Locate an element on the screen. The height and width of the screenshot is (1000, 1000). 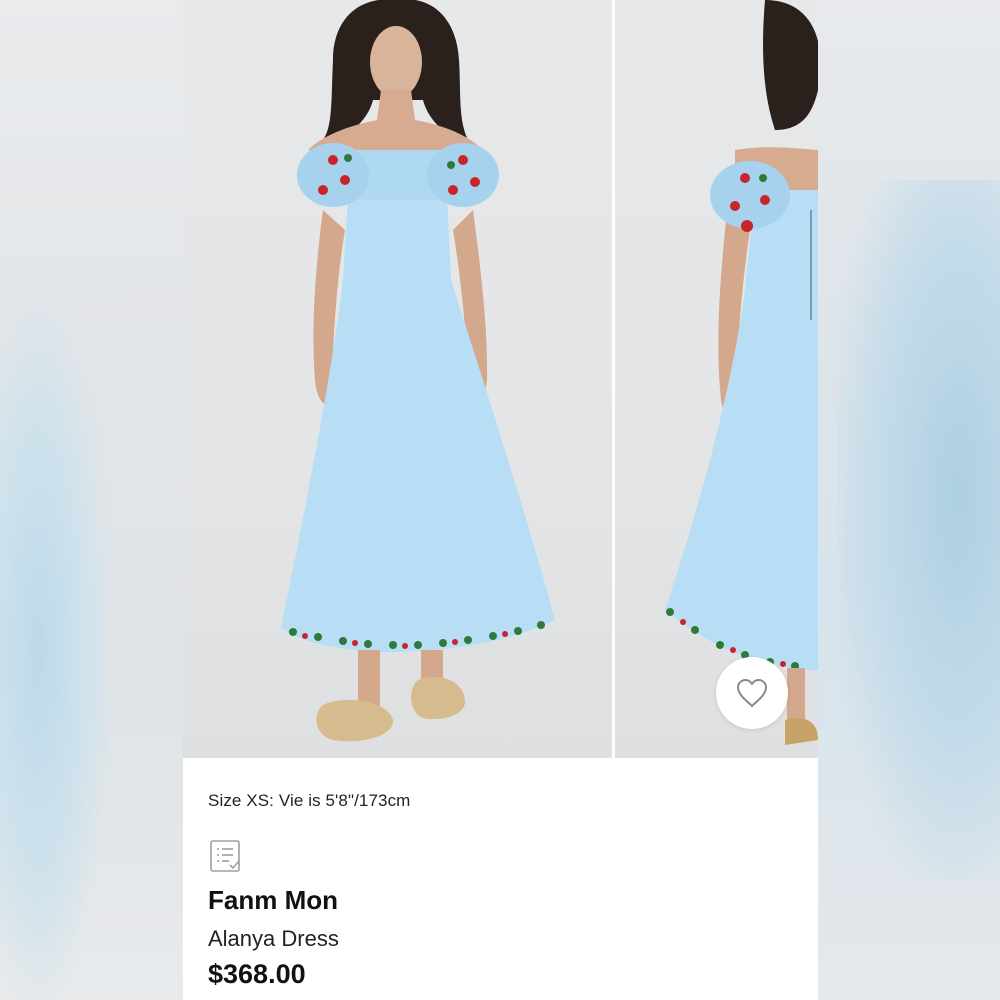
heart-outline-icon is located at coordinates (752, 693).